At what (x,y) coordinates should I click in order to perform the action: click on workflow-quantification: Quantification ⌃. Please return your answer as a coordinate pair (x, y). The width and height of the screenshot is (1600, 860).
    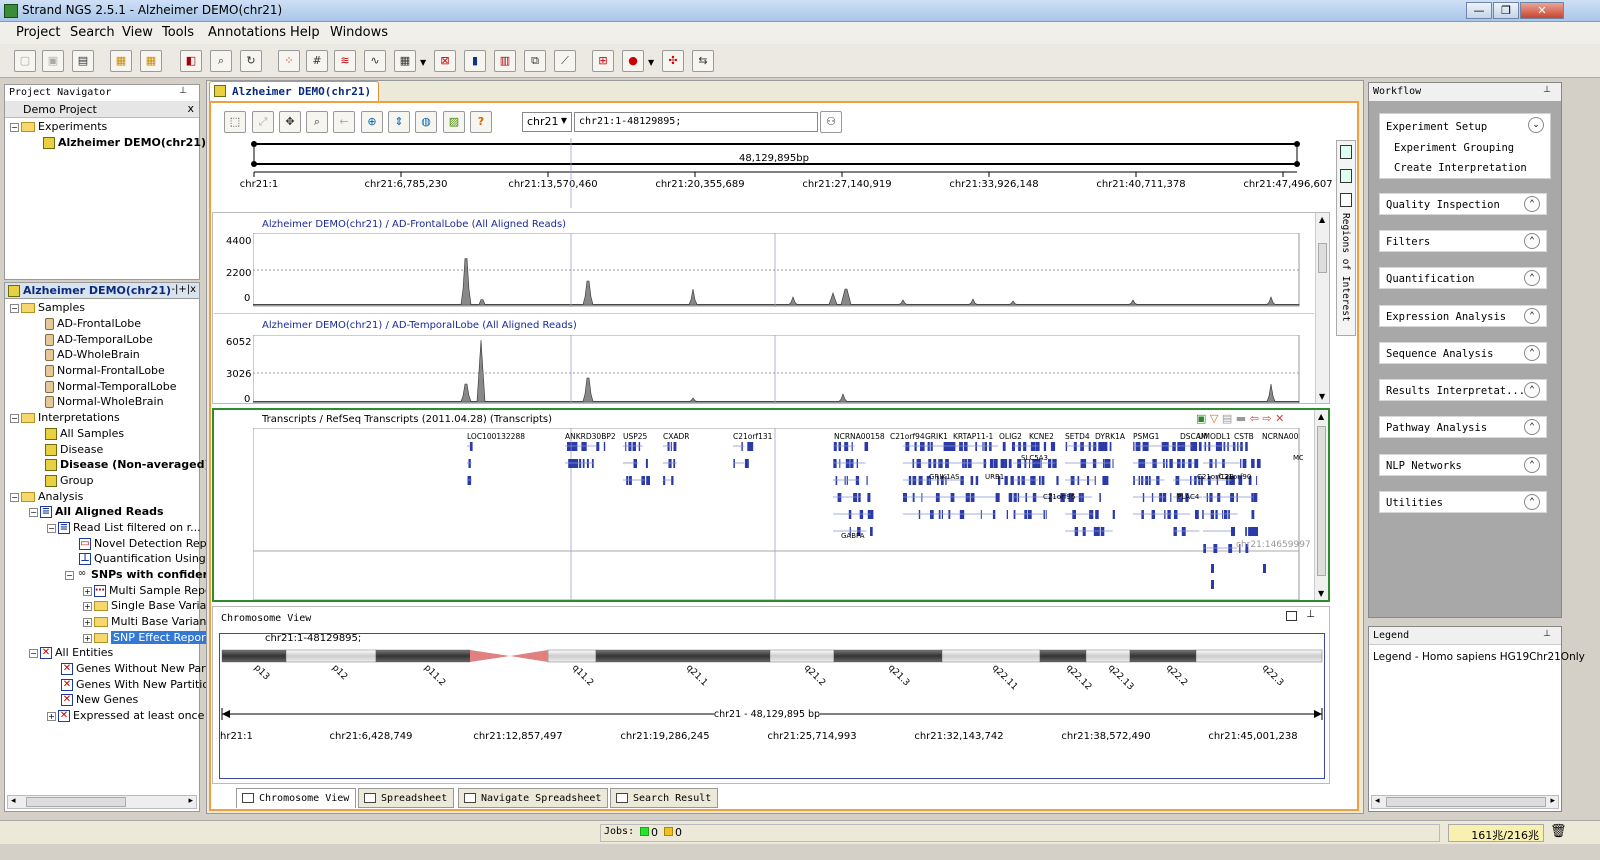
    Looking at the image, I should click on (1463, 278).